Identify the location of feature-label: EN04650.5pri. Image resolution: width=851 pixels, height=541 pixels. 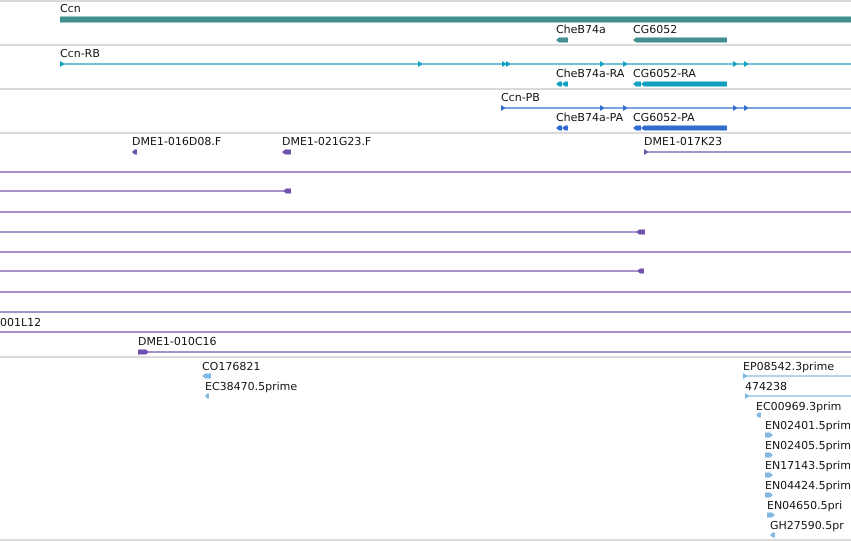
(804, 505).